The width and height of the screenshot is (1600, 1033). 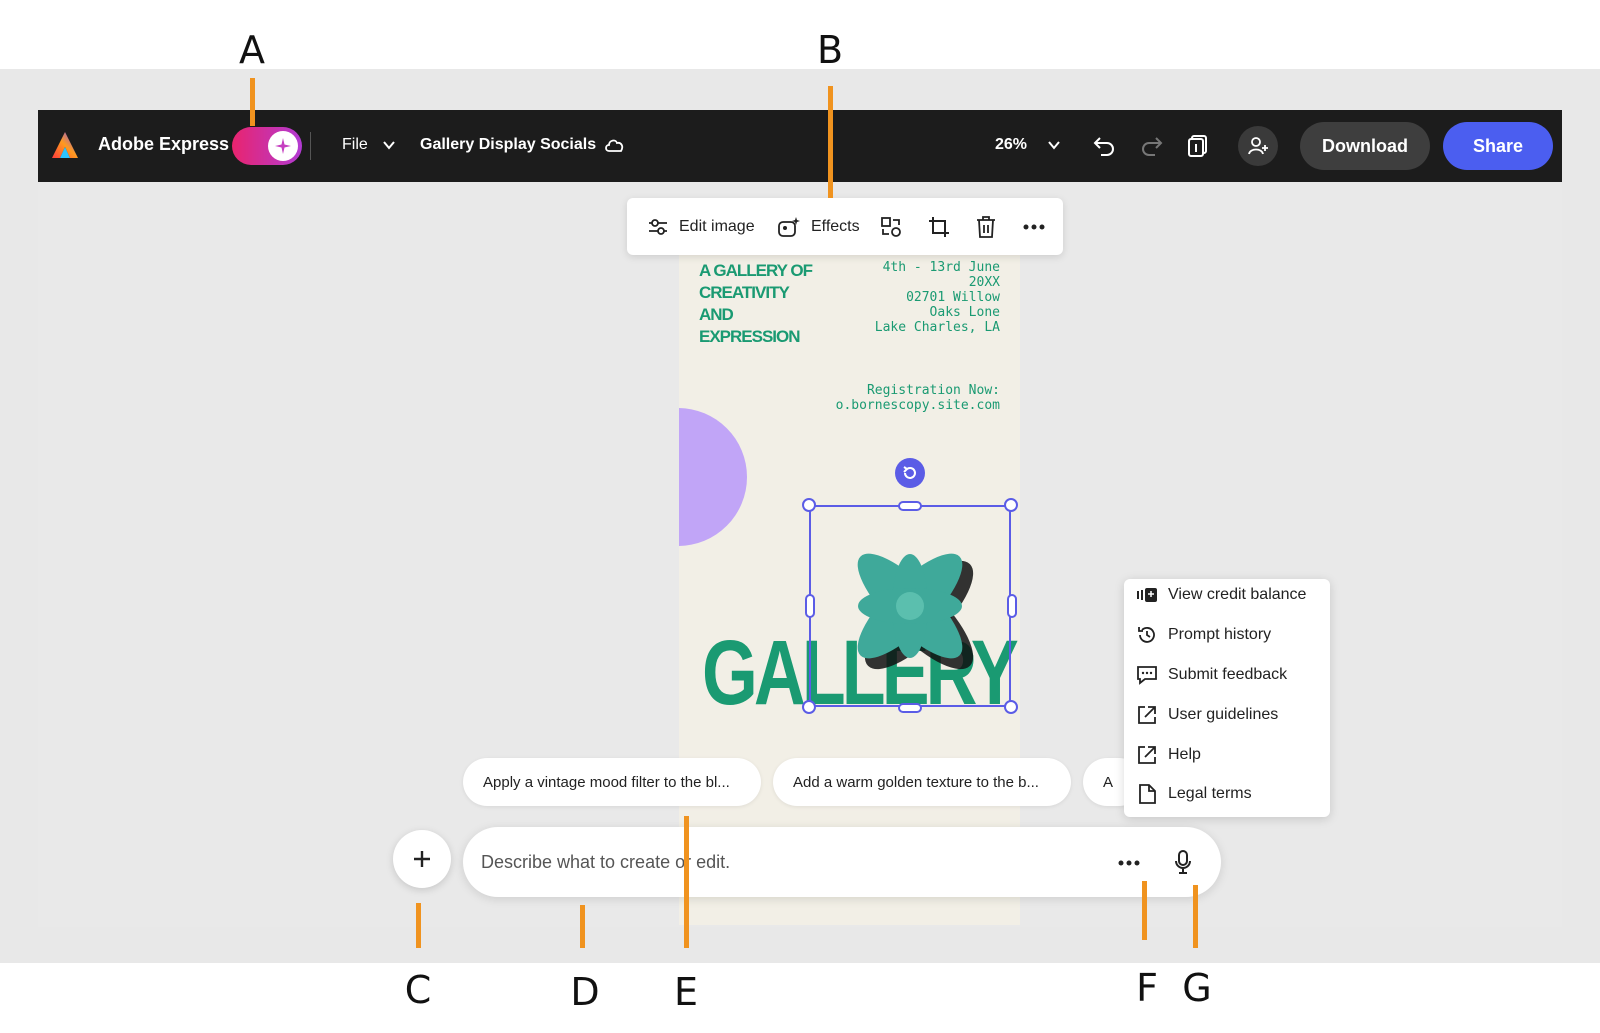 What do you see at coordinates (310, 146) in the screenshot?
I see `toolbar-divider` at bounding box center [310, 146].